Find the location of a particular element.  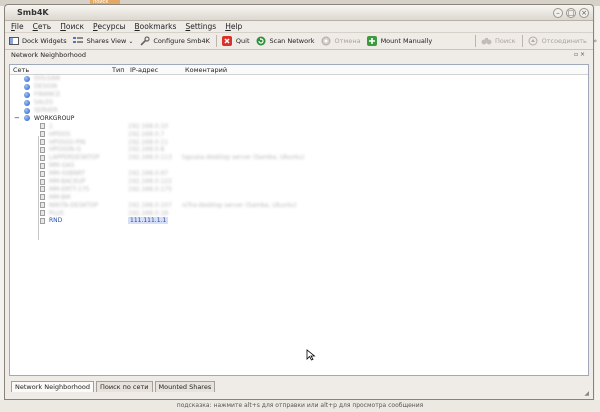

refresh-icon is located at coordinates (261, 41).